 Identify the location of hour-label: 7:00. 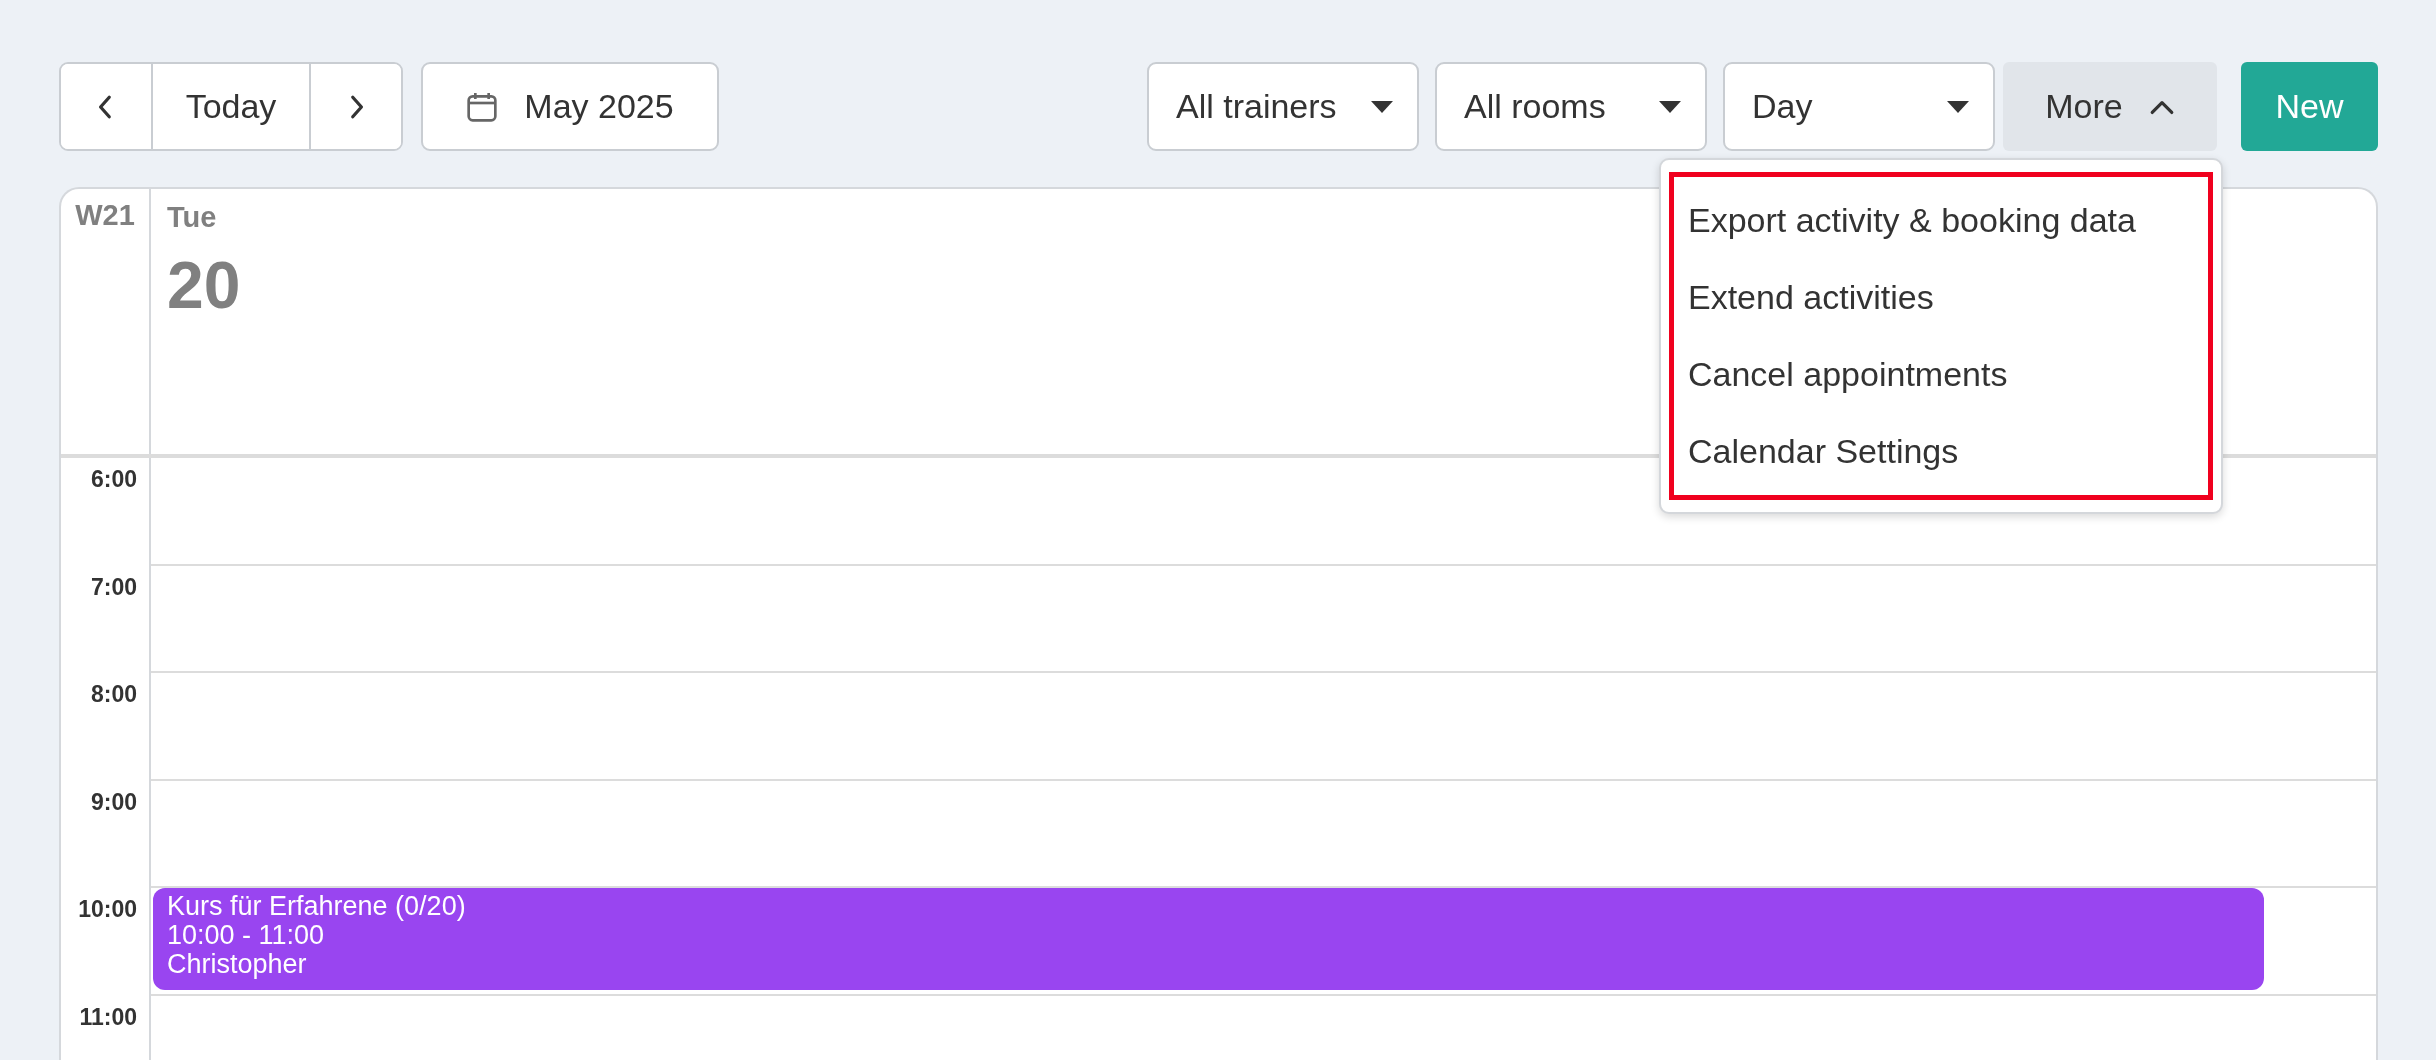
(113, 587).